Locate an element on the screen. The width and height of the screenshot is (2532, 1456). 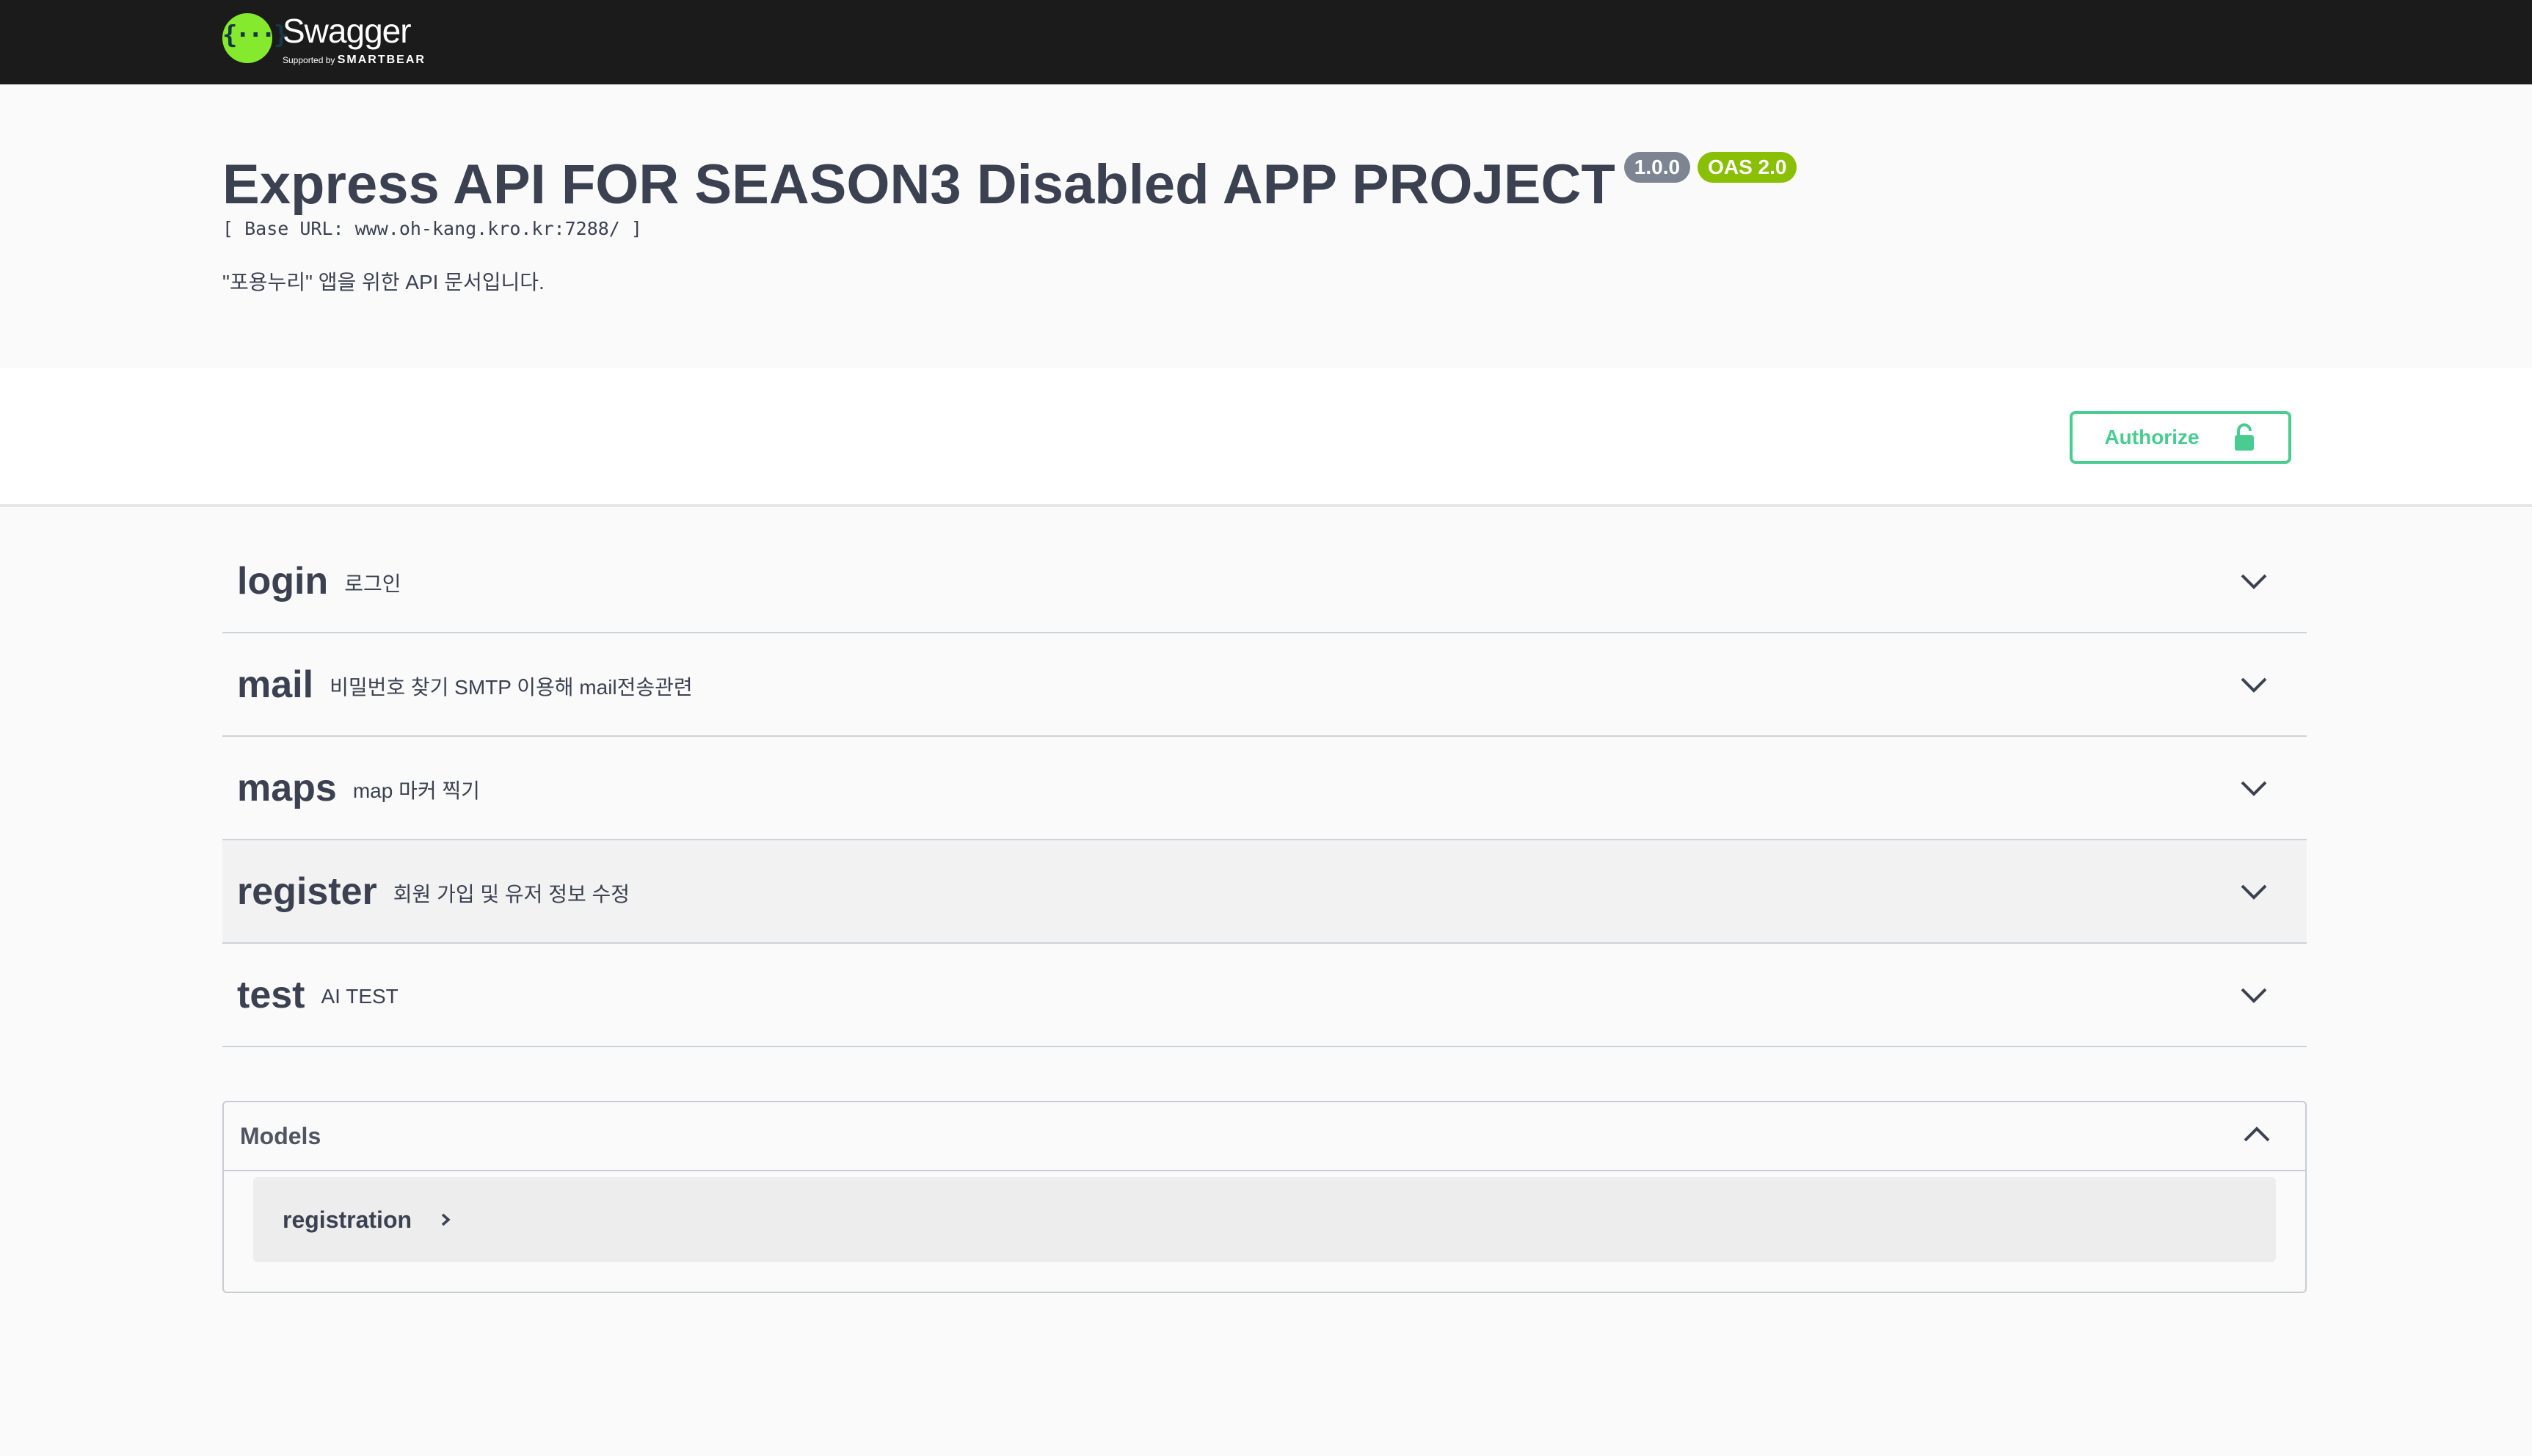
tag-name: register is located at coordinates (307, 892).